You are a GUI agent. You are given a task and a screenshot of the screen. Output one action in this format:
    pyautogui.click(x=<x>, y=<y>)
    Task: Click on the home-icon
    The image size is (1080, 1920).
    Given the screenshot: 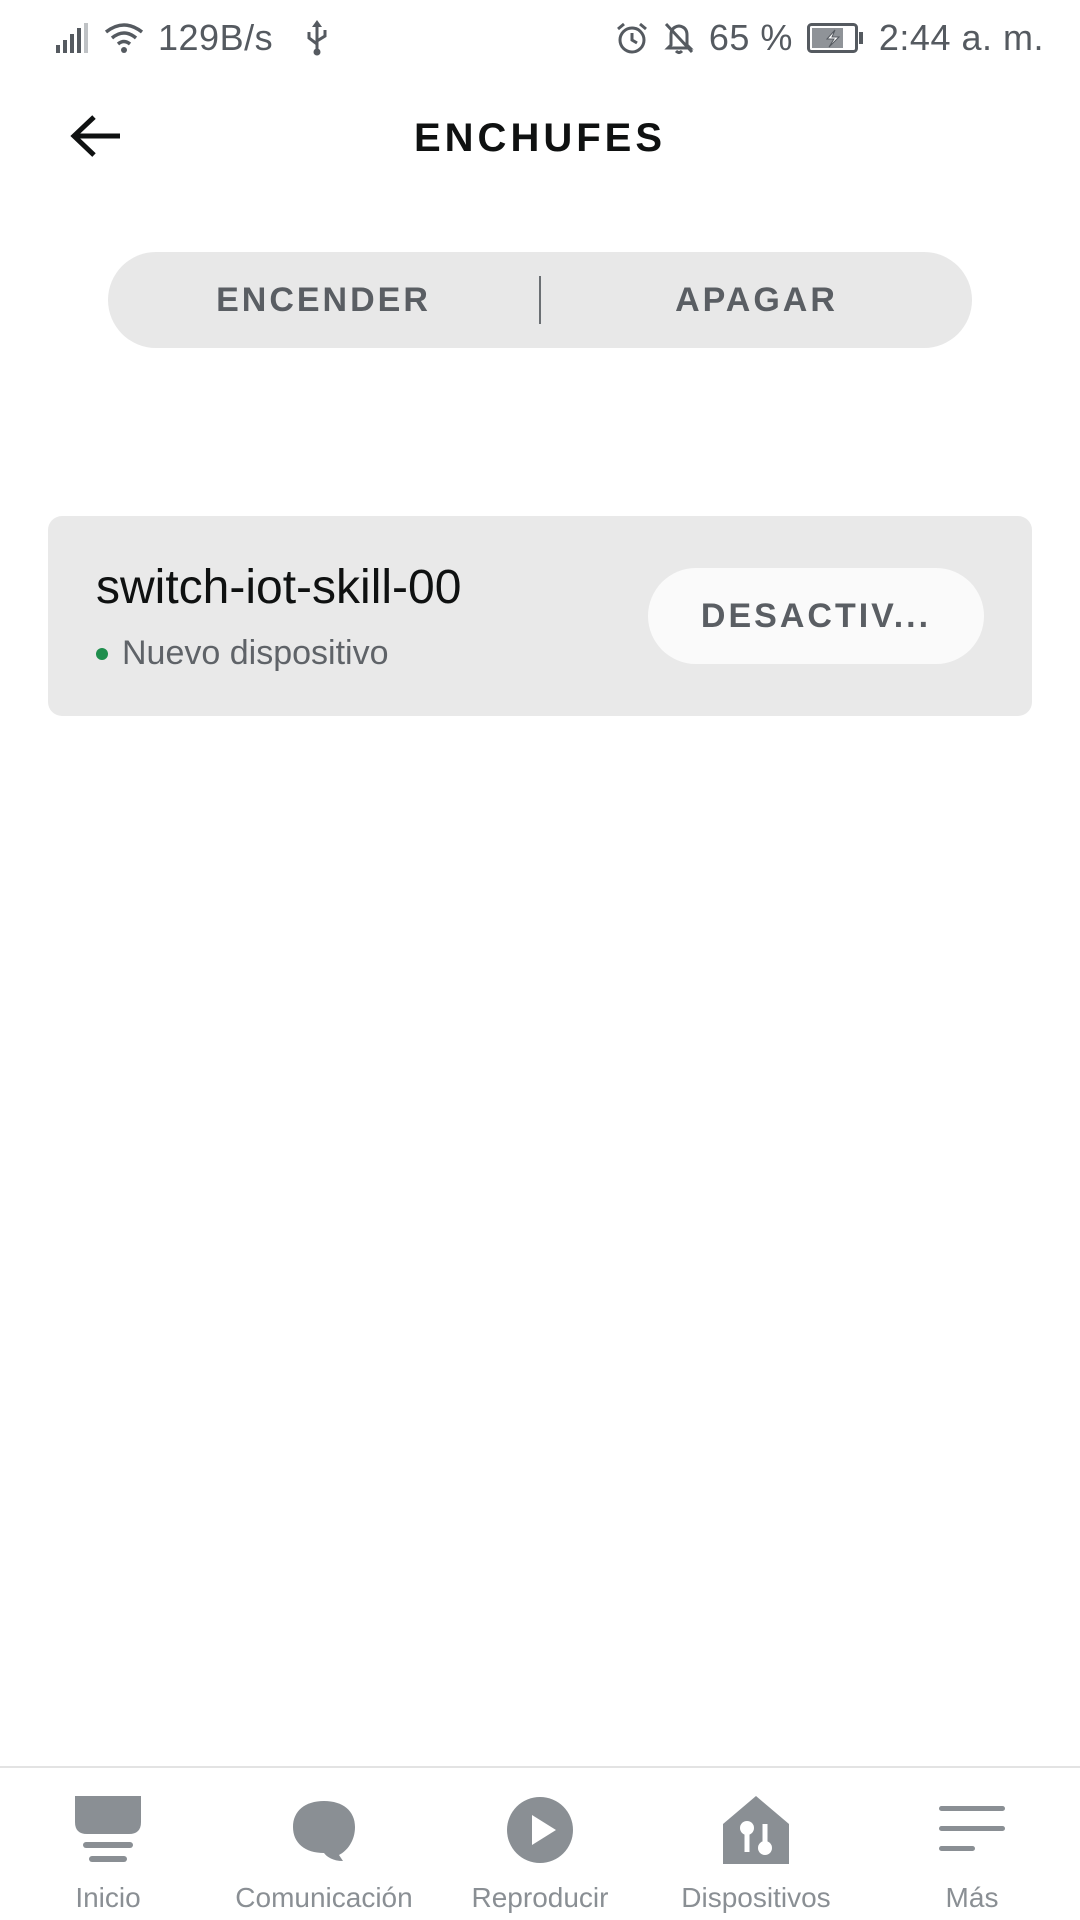 What is the action you would take?
    pyautogui.click(x=108, y=1830)
    